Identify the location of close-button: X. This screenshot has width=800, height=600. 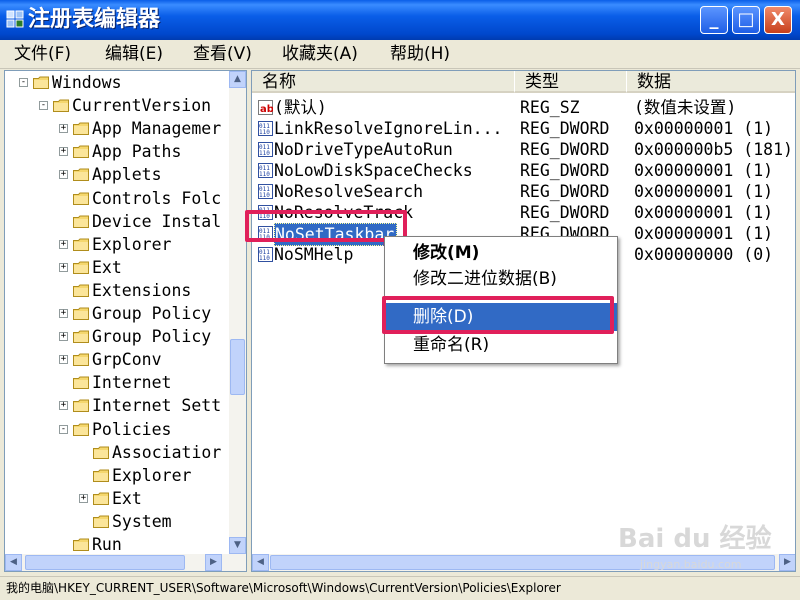
(778, 20).